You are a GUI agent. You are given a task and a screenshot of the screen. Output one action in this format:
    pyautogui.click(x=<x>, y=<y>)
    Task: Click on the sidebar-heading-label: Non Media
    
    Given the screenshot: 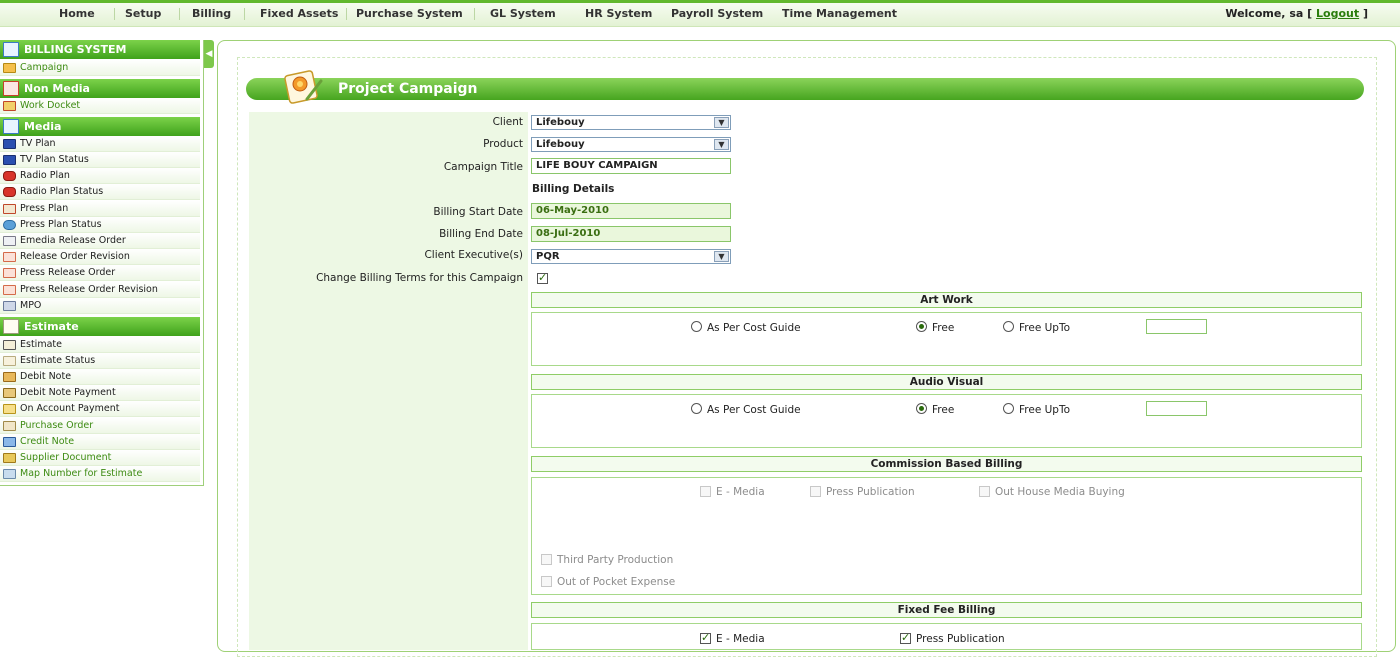 What is the action you would take?
    pyautogui.click(x=57, y=88)
    